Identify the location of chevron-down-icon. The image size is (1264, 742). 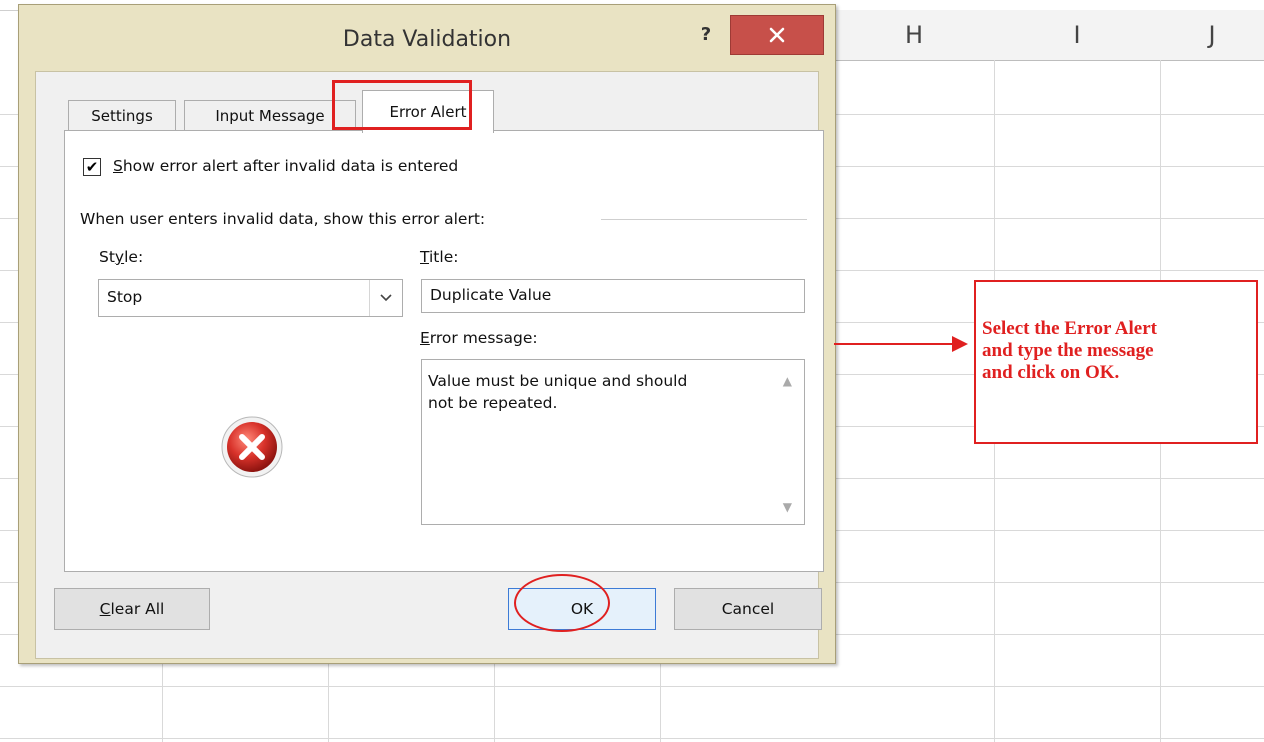
(385, 298).